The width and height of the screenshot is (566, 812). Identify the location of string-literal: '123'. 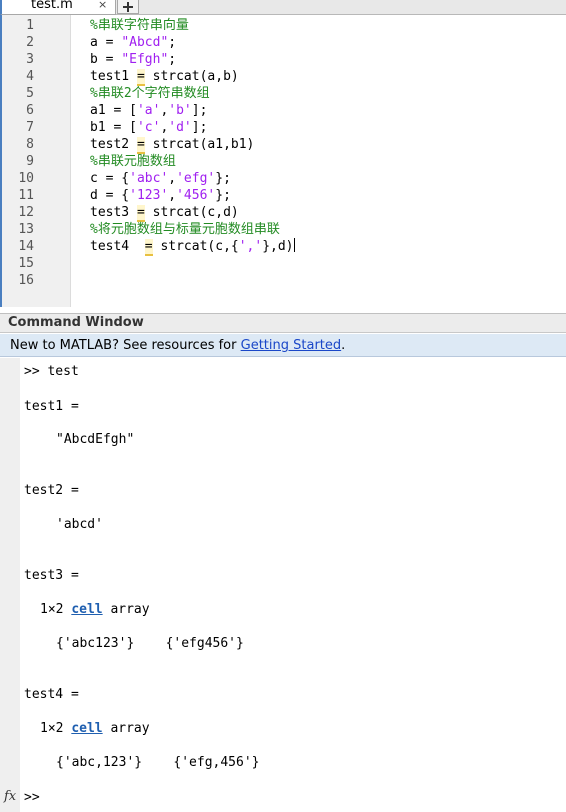
(149, 195).